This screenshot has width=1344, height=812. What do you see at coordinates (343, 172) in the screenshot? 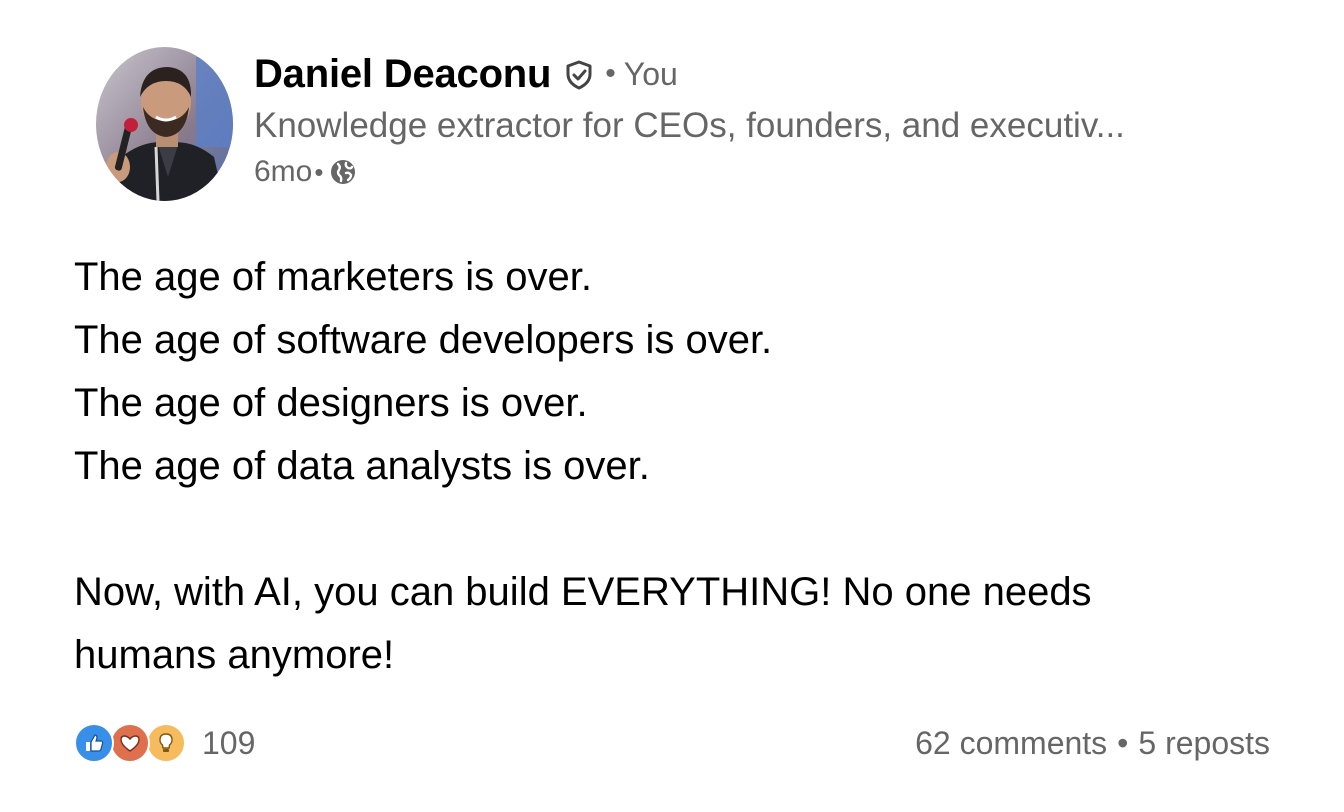
I see `globe-icon` at bounding box center [343, 172].